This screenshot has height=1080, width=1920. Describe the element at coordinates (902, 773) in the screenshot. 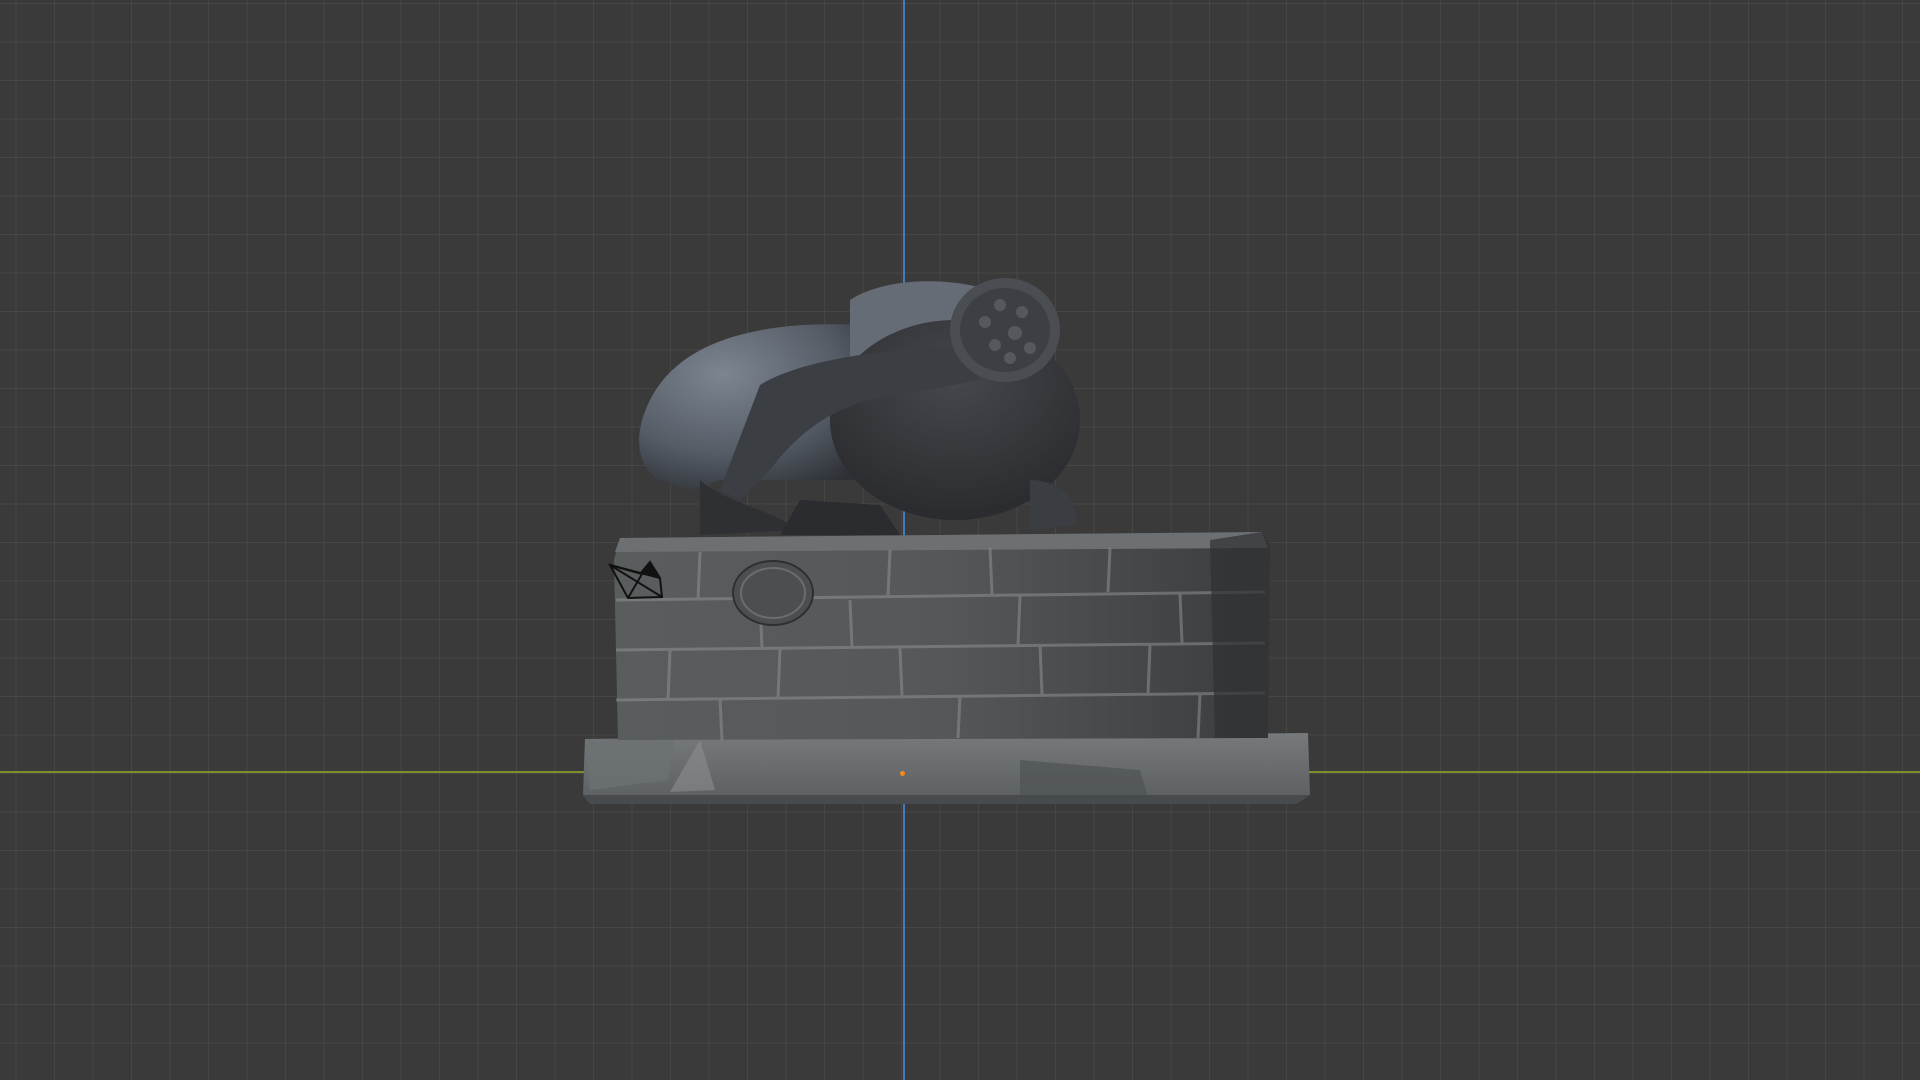

I see `object-origin-point` at that location.